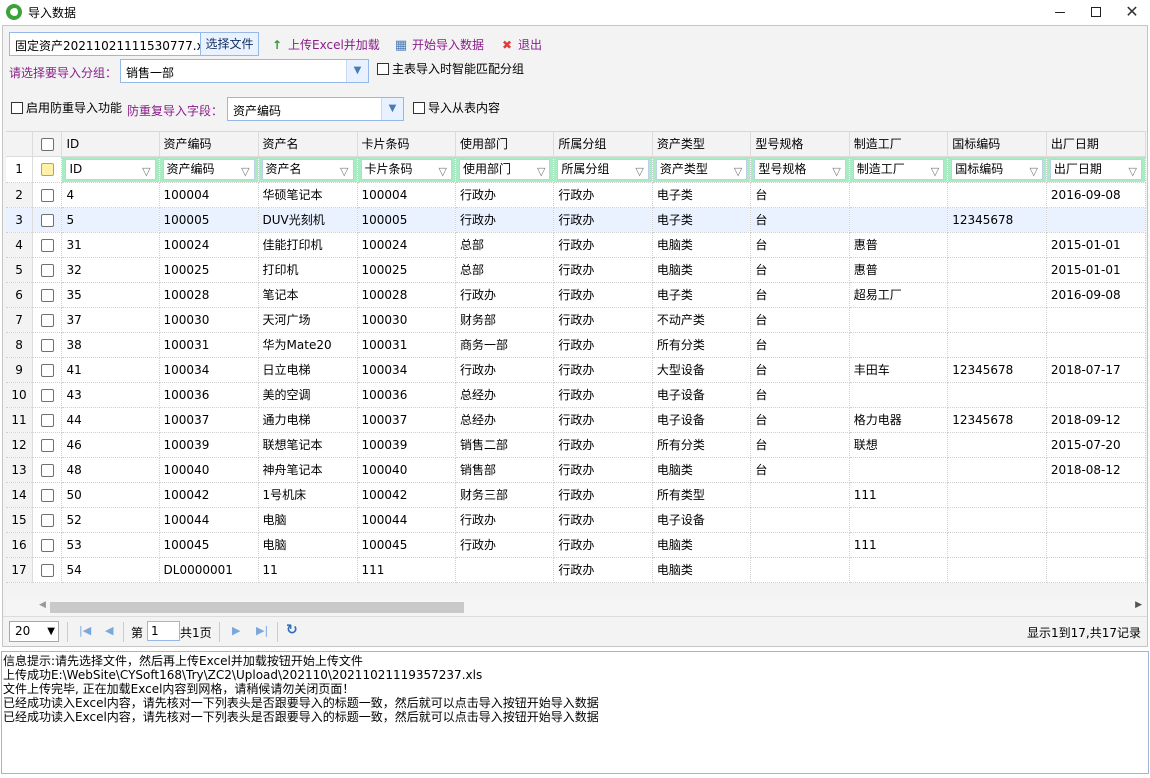  What do you see at coordinates (209, 220) in the screenshot?
I see `table-cell: 100005` at bounding box center [209, 220].